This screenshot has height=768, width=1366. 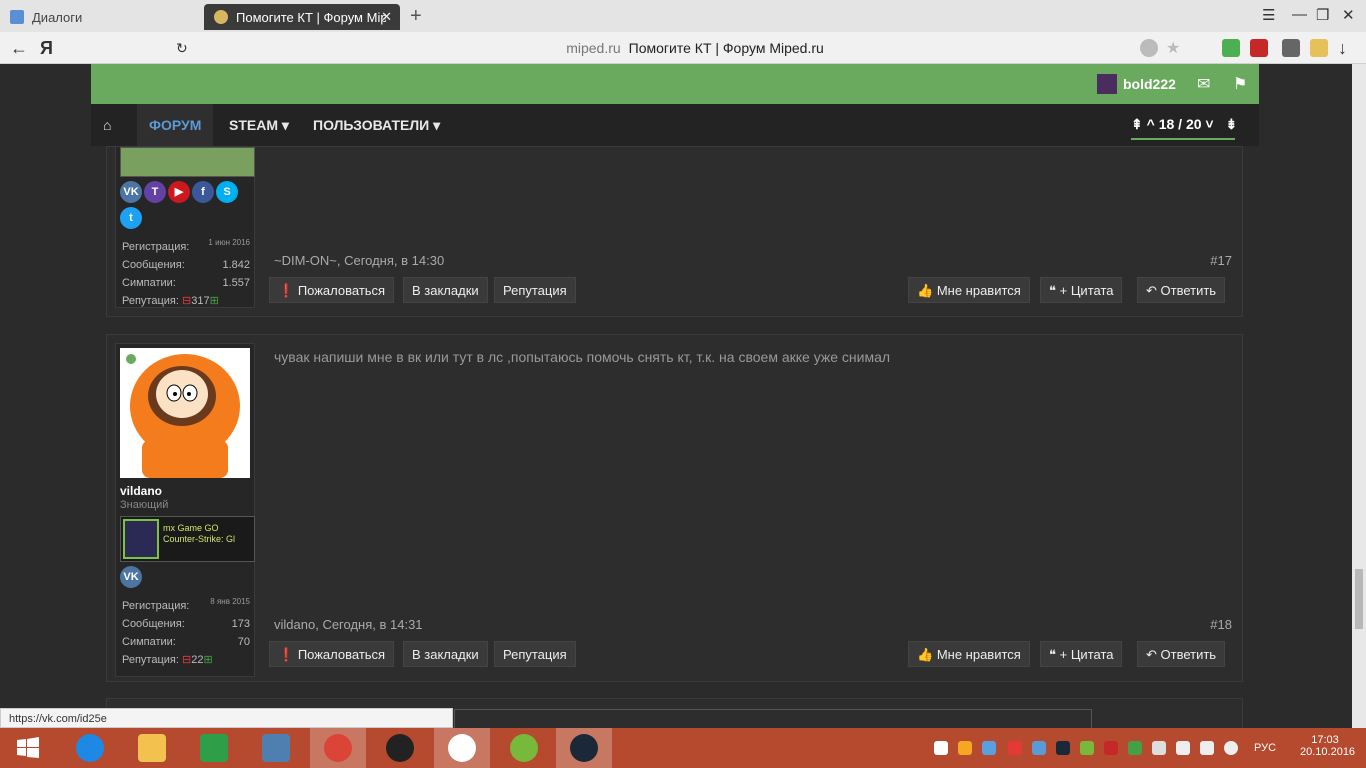 What do you see at coordinates (131, 218) in the screenshot?
I see `twitter-icon: t` at bounding box center [131, 218].